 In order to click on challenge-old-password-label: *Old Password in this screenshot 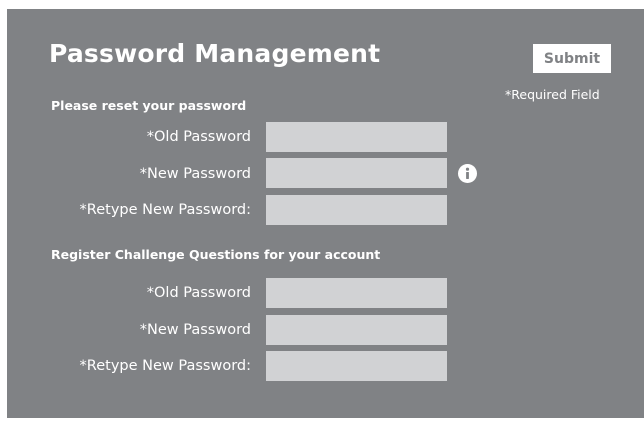, I will do `click(198, 293)`.